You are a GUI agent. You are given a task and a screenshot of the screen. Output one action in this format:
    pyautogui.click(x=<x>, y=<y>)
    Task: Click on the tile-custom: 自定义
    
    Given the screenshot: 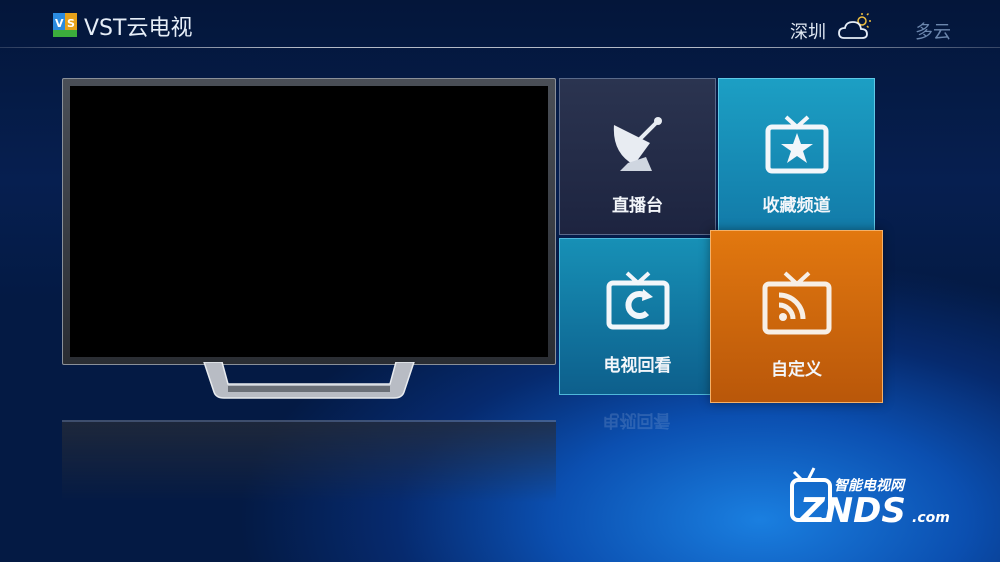 What is the action you would take?
    pyautogui.click(x=796, y=316)
    